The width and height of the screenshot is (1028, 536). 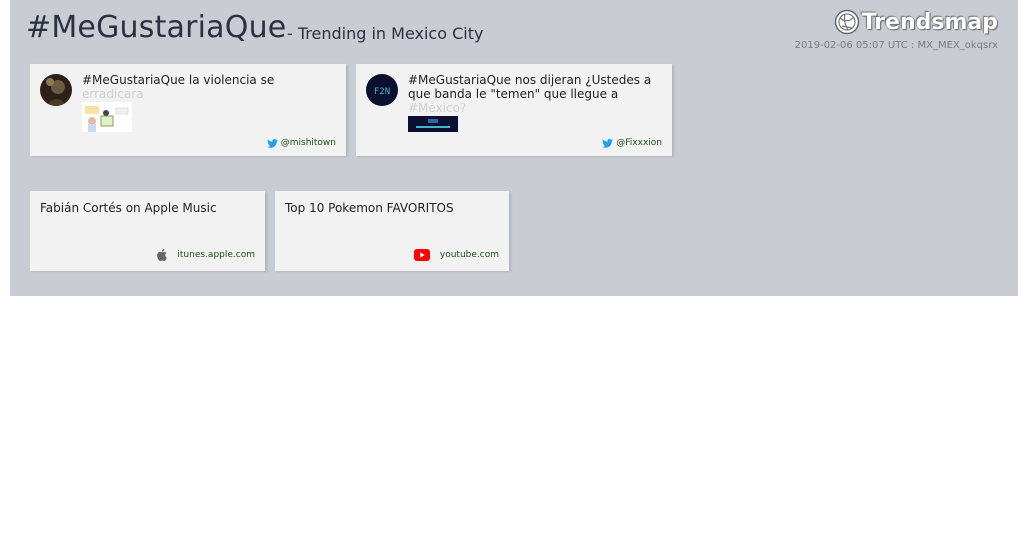 I want to click on svg-text: F2N, so click(x=382, y=92).